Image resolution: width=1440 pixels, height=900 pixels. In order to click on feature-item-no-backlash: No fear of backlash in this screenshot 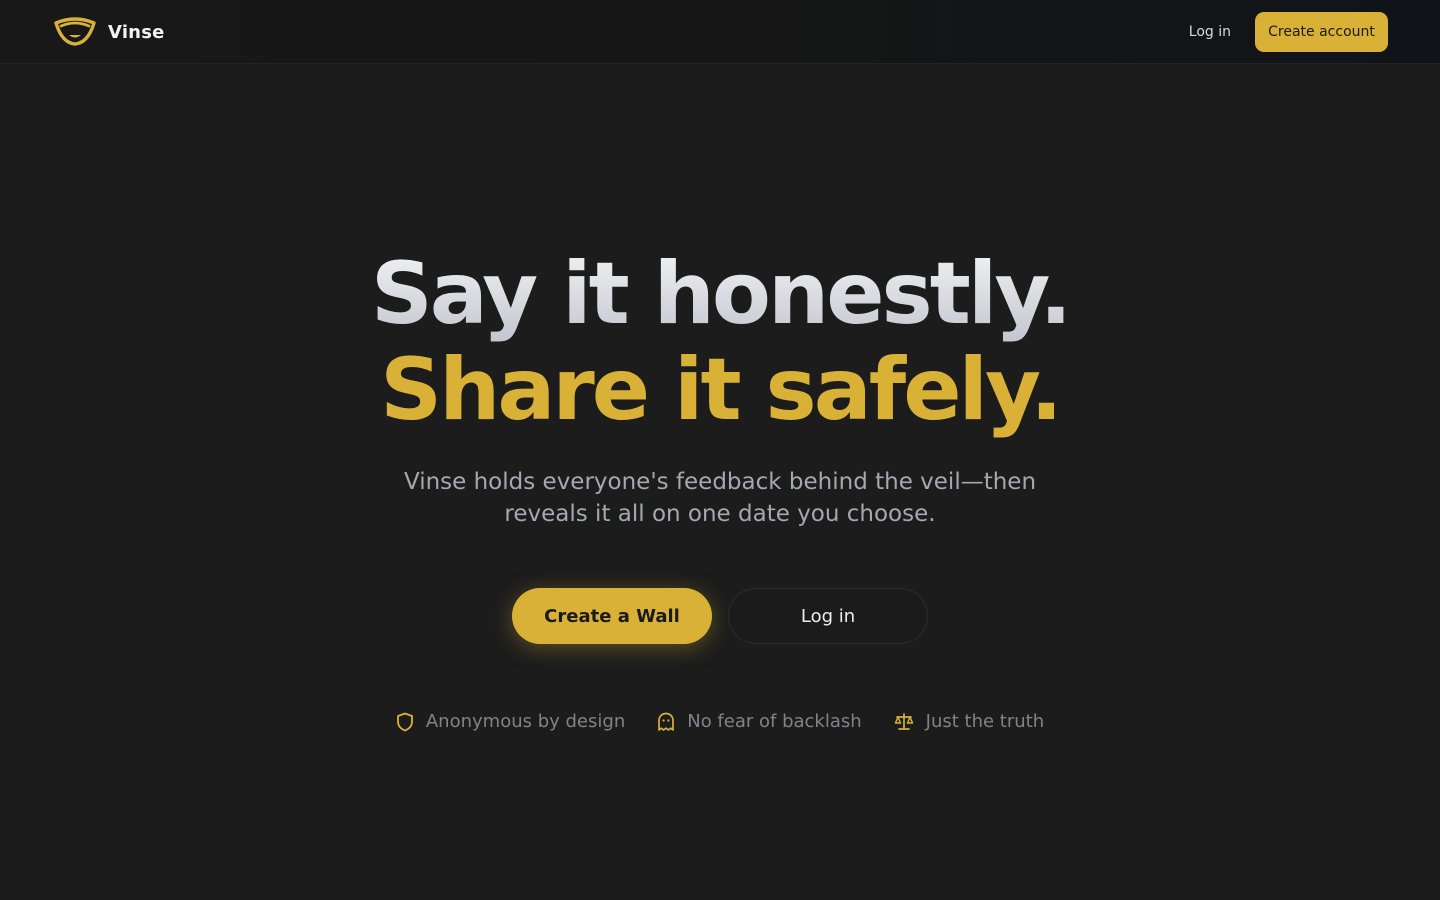, I will do `click(759, 722)`.